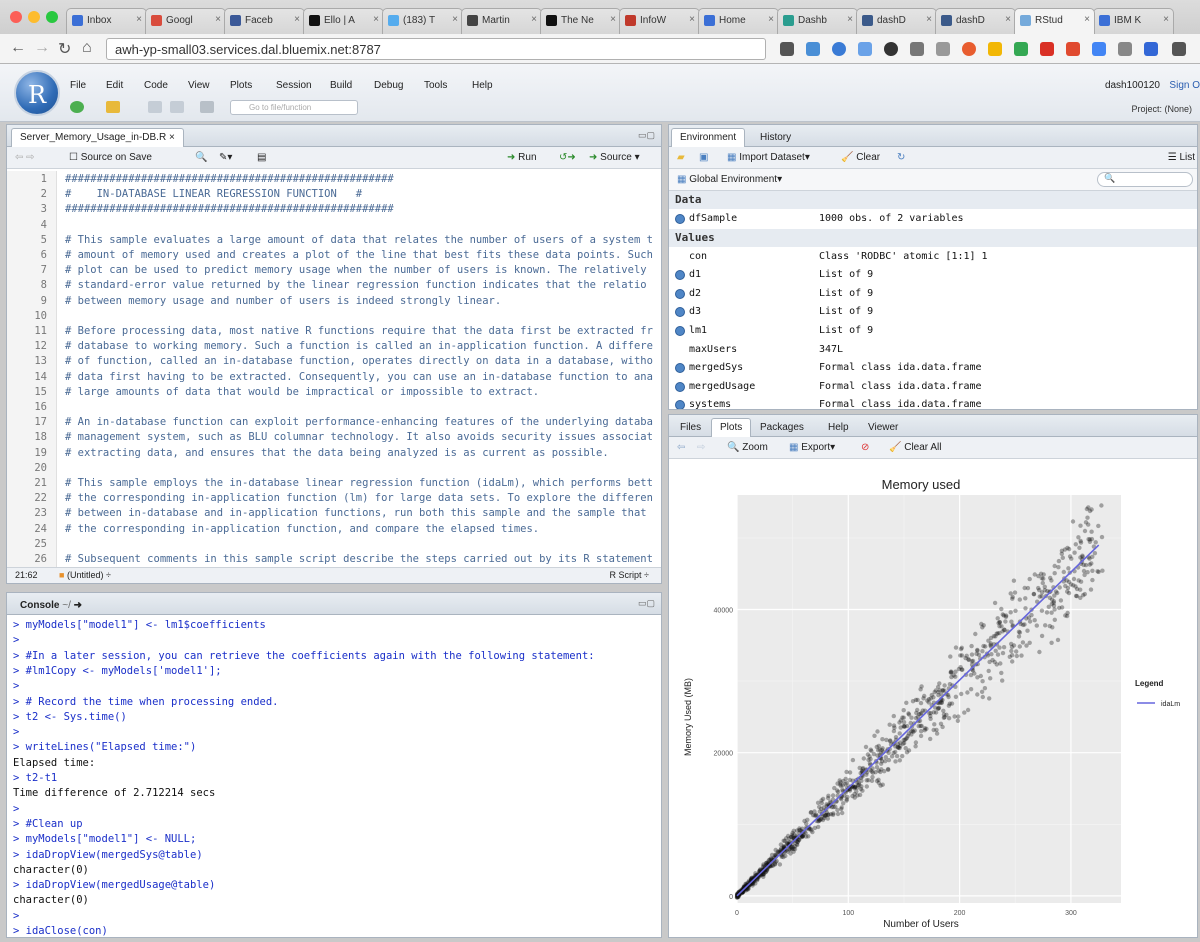 The width and height of the screenshot is (1200, 942). What do you see at coordinates (201, 157) in the screenshot?
I see `search-icon: 🔍` at bounding box center [201, 157].